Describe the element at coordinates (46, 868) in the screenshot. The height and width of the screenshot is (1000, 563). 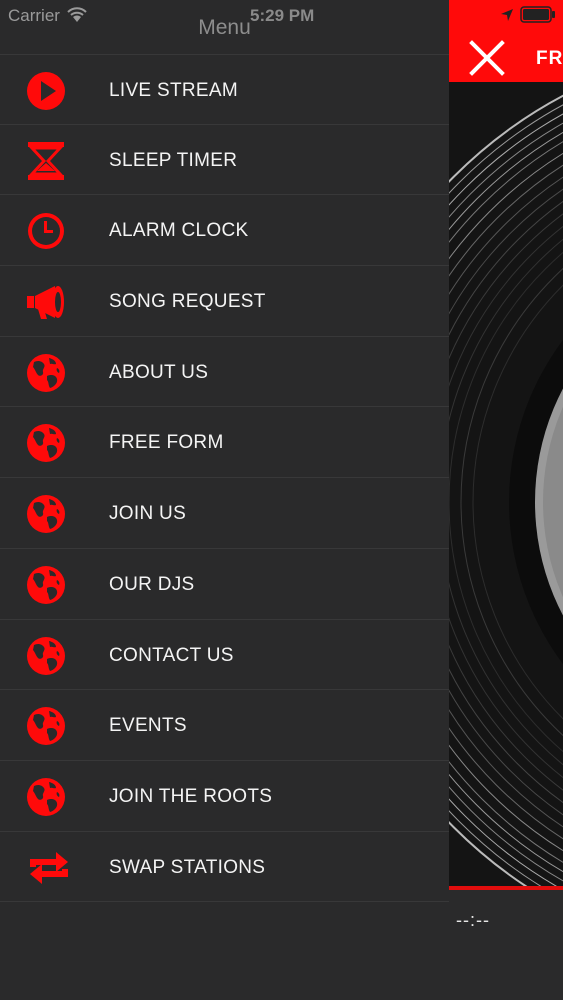
I see `swap-arrows-icon` at that location.